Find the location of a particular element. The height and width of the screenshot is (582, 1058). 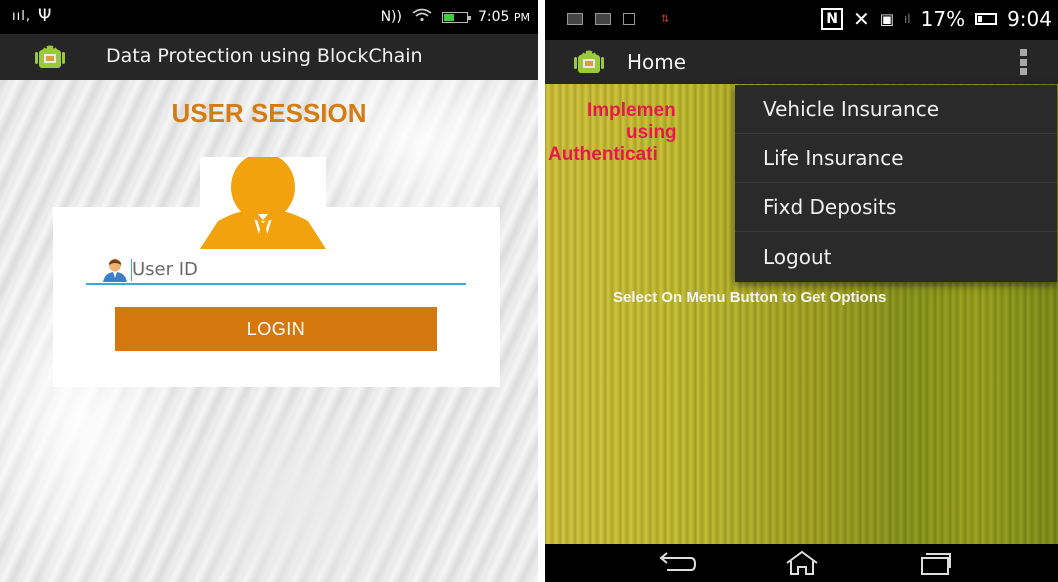

app-bar: Home is located at coordinates (801, 62).